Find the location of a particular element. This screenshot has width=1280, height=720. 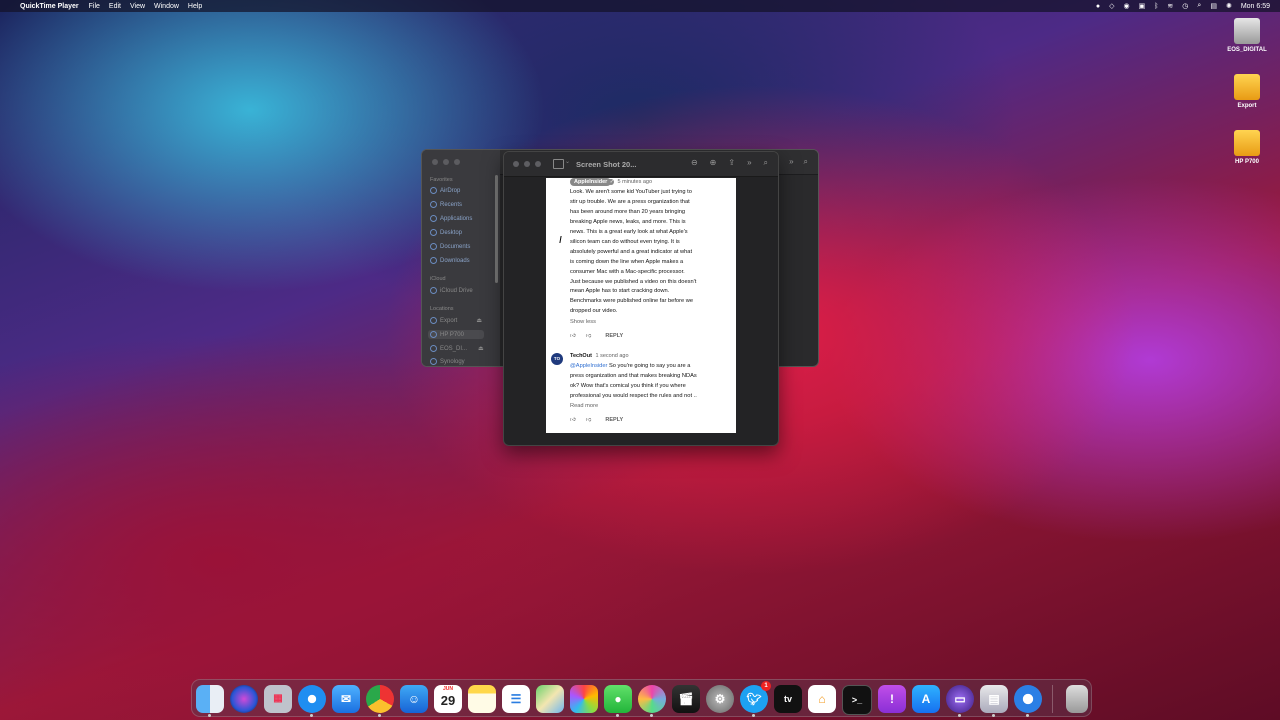

final-cut-icon: 🎬︎ is located at coordinates (686, 699).